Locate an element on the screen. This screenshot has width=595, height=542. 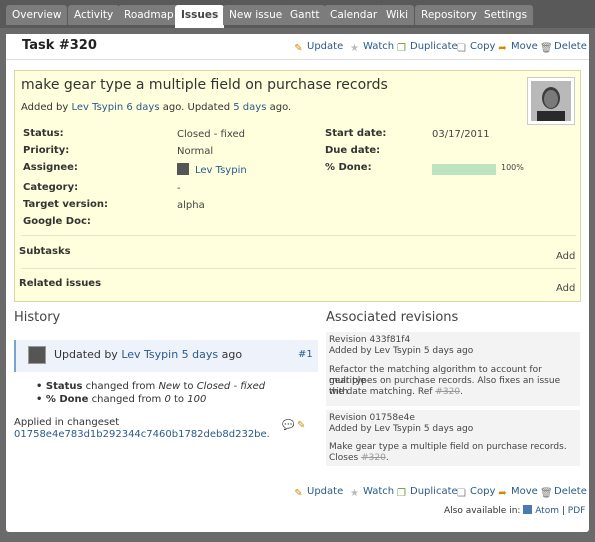
page-footer is located at coordinates (297, 538).